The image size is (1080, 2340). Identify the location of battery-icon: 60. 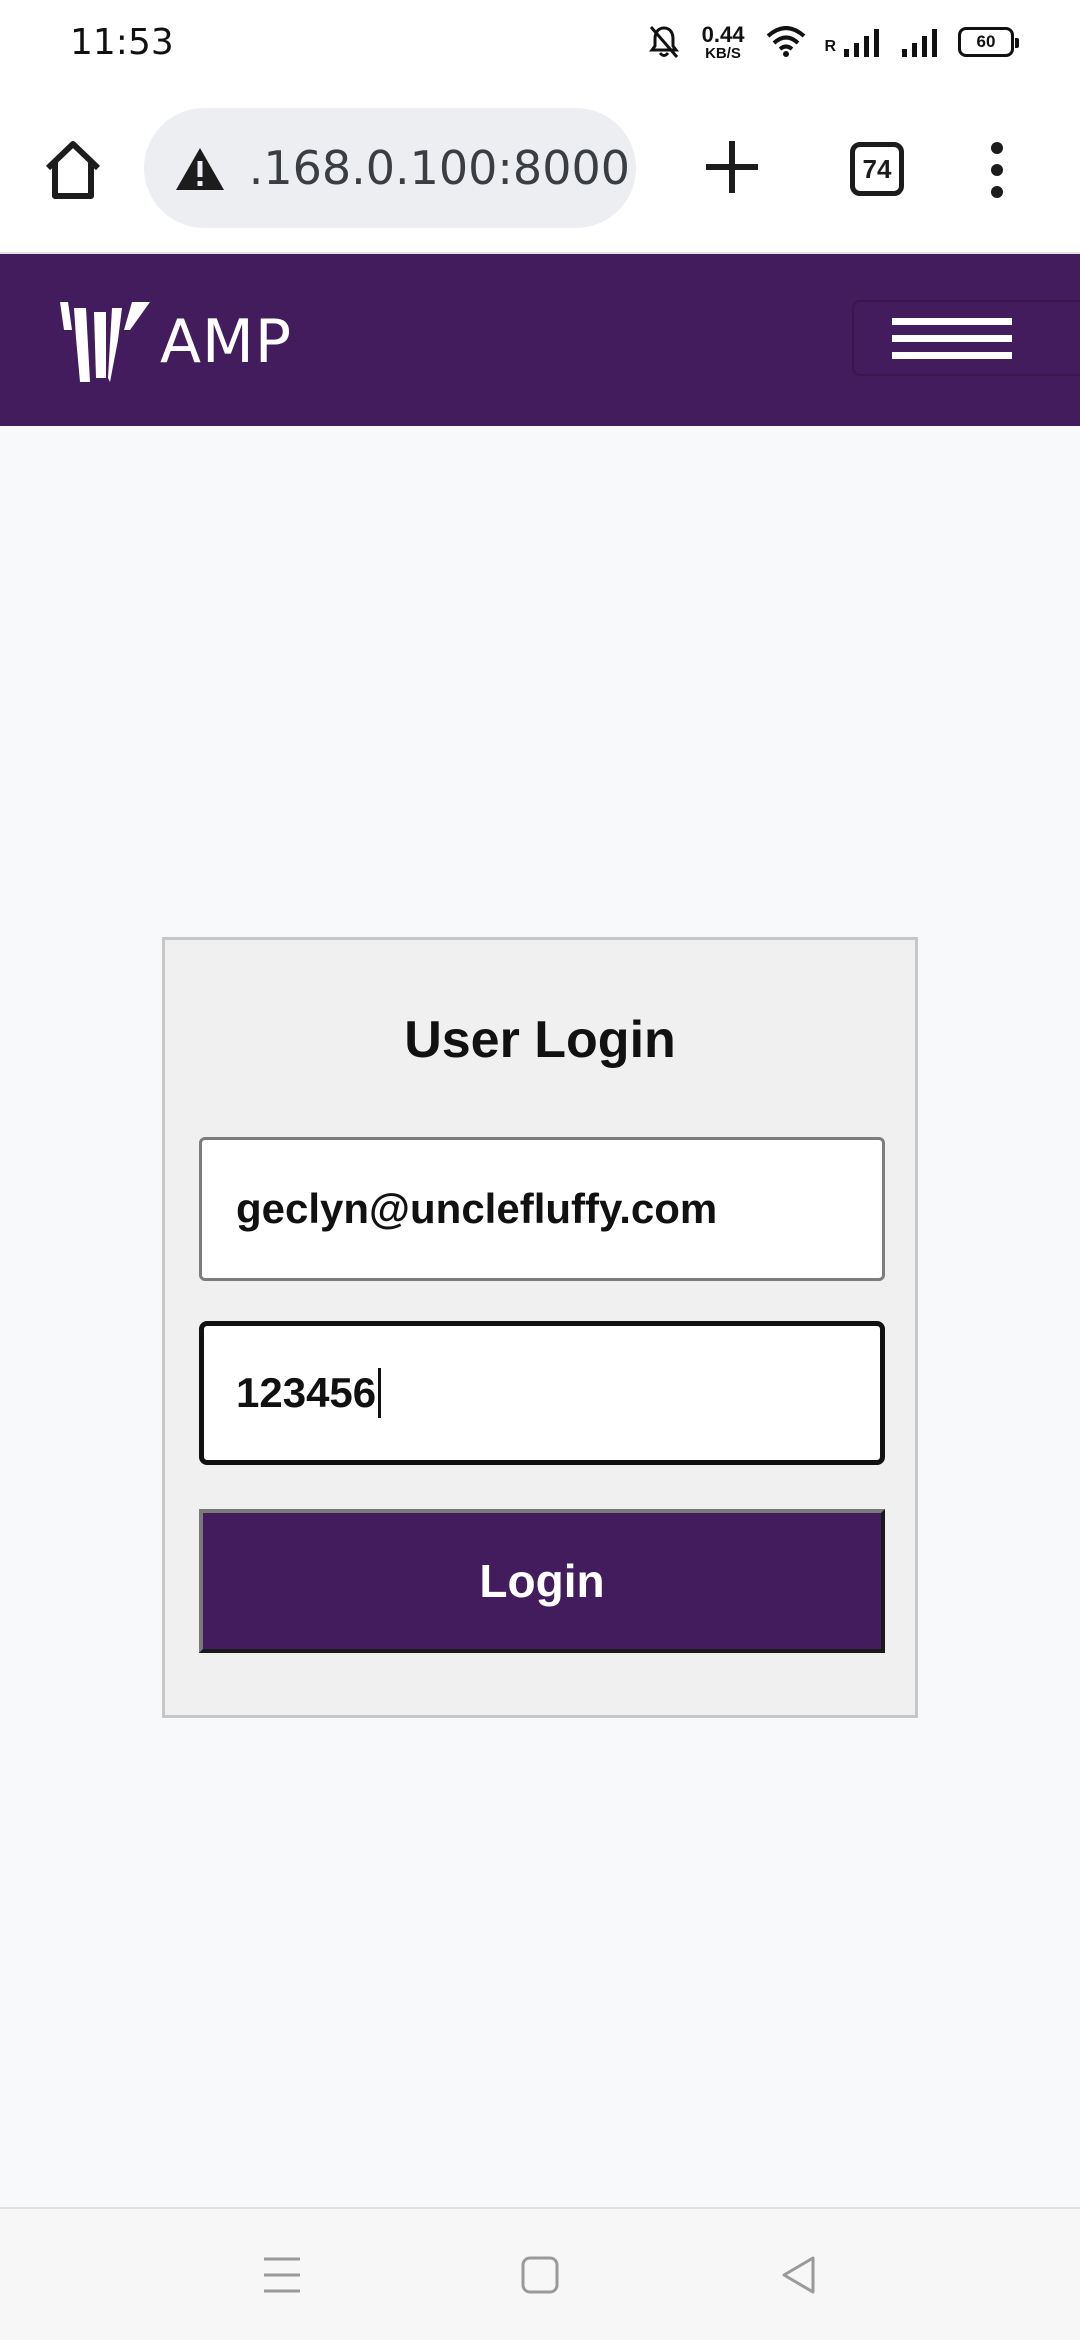
(988, 42).